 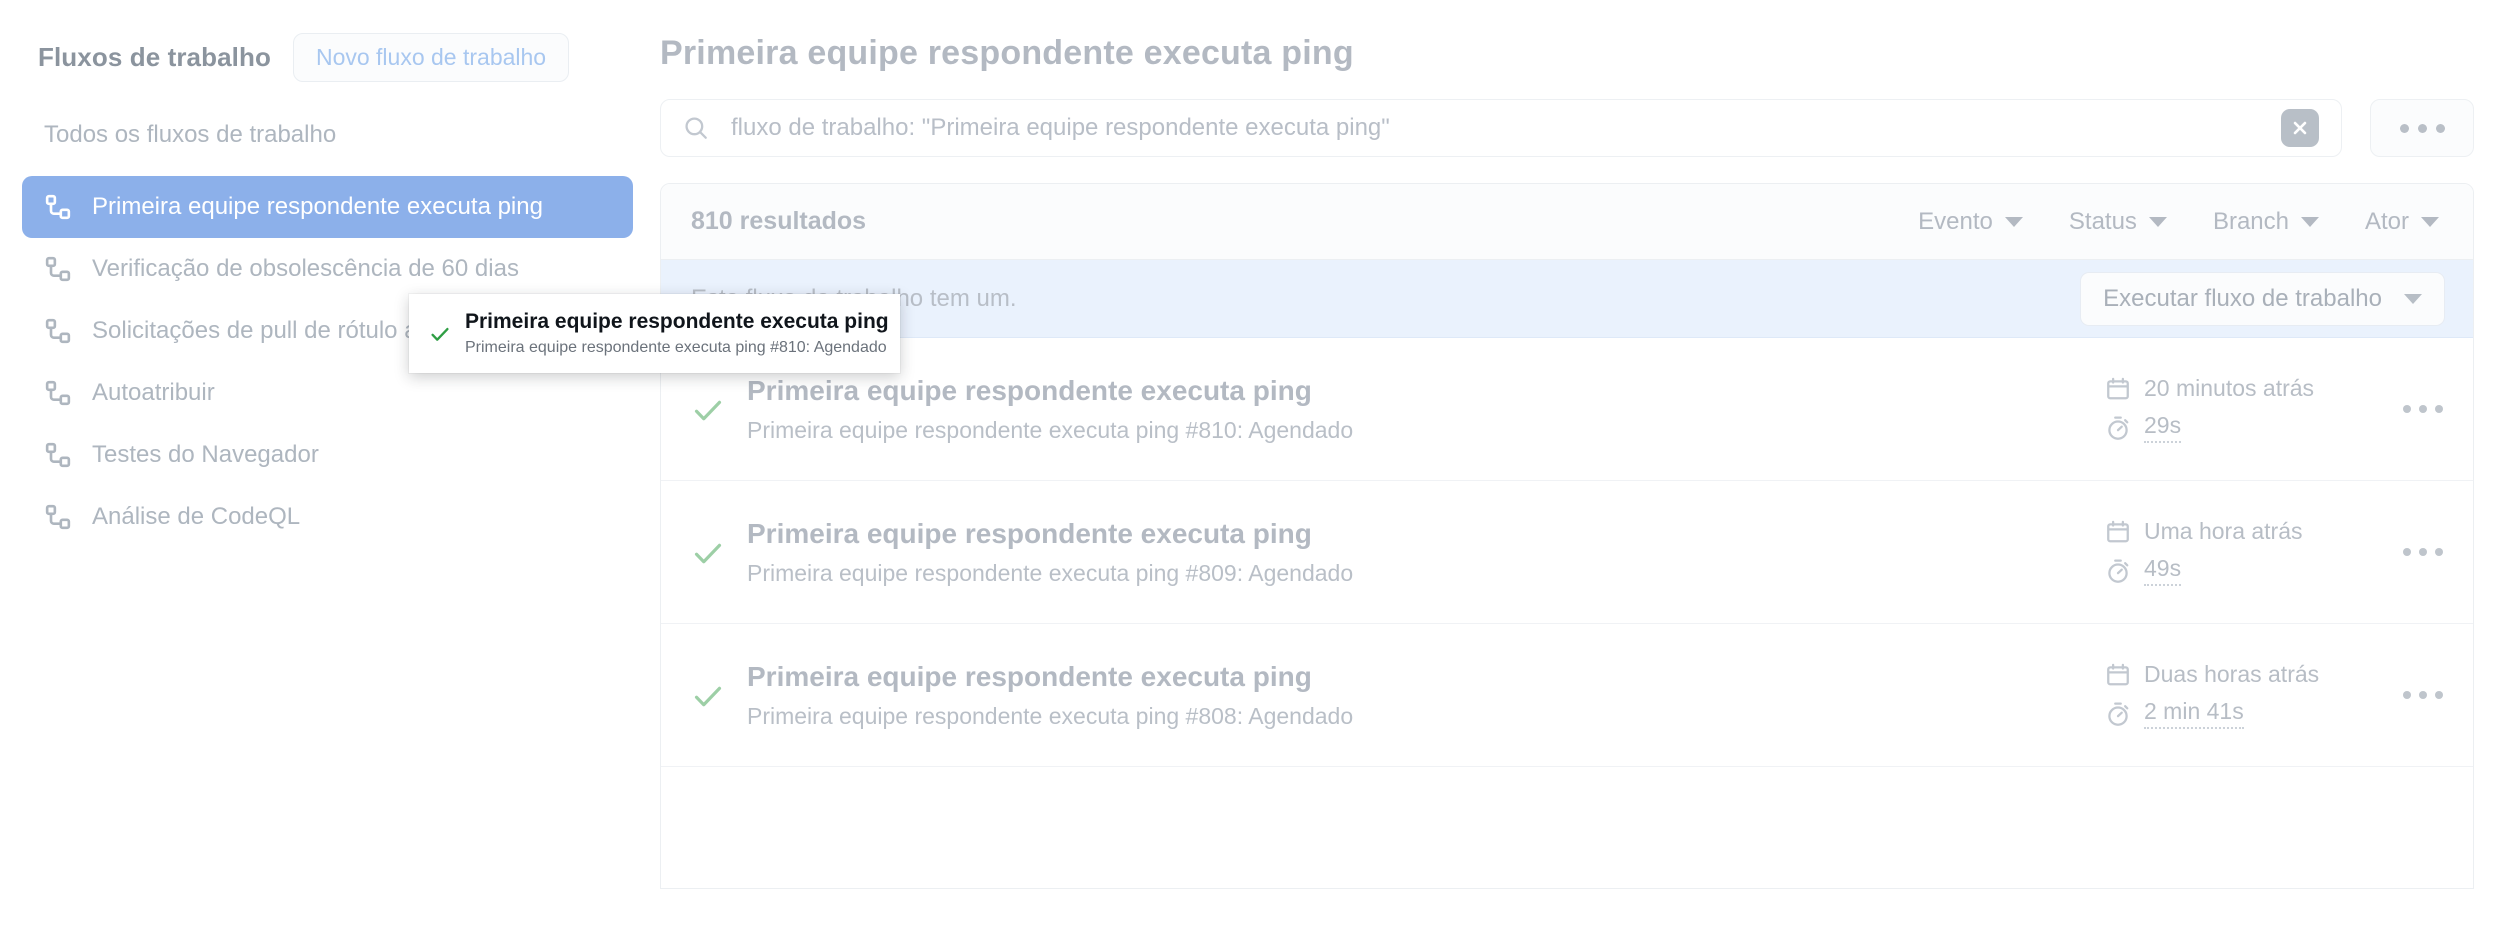 I want to click on sidebar-item-first-responder-ping: Primeira equipe respondente executa ping, so click(x=327, y=207).